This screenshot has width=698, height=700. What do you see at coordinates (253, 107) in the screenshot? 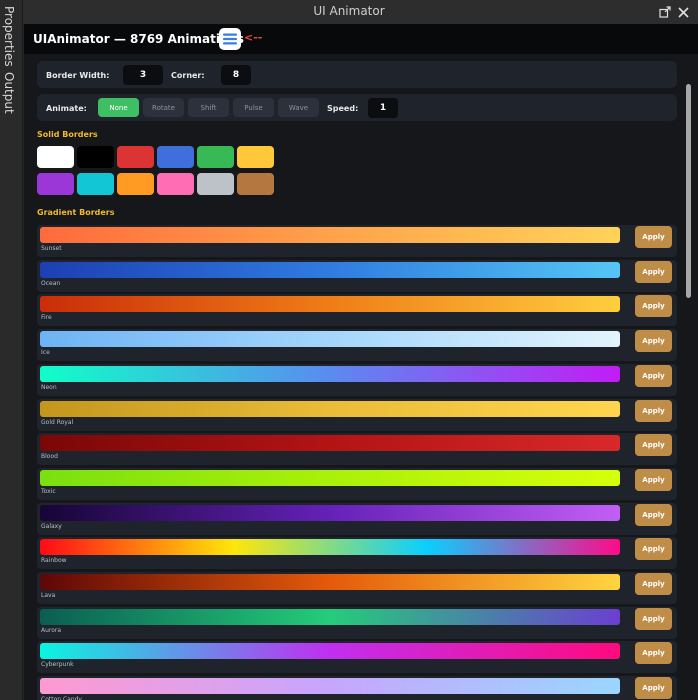
I see `animate-pulse-button: Pulse` at bounding box center [253, 107].